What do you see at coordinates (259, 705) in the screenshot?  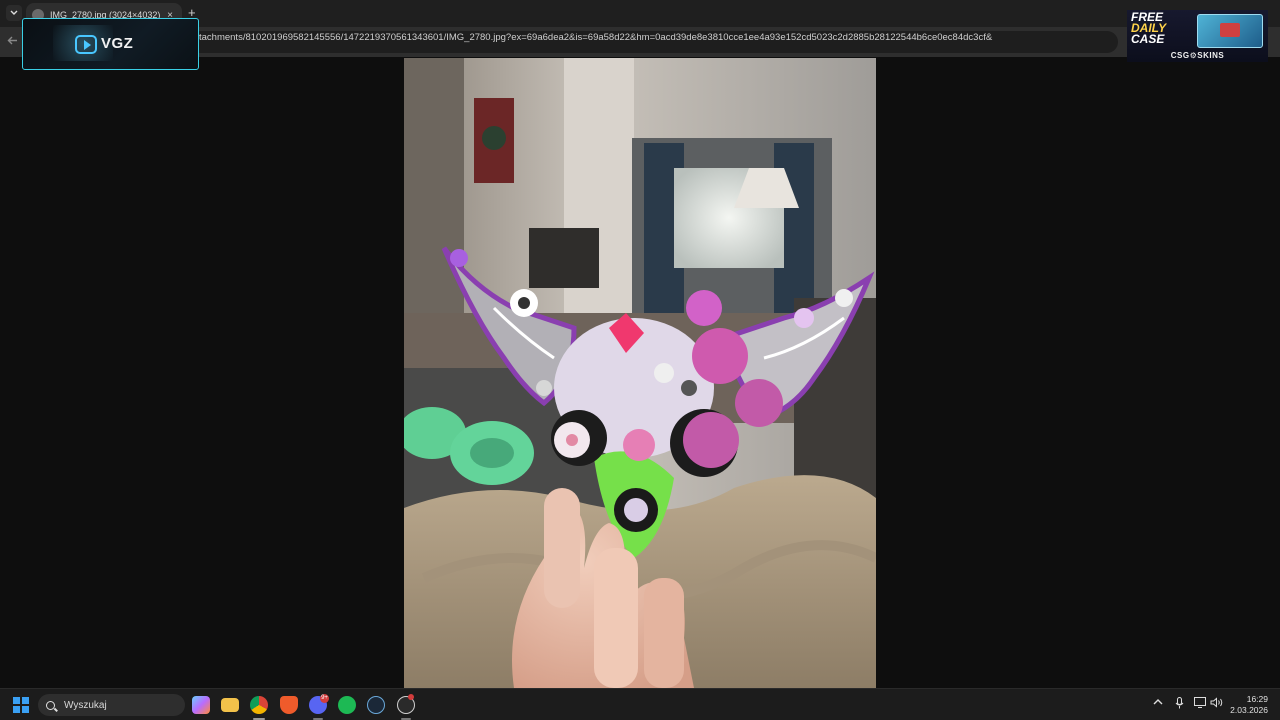 I see `chrome-icon` at bounding box center [259, 705].